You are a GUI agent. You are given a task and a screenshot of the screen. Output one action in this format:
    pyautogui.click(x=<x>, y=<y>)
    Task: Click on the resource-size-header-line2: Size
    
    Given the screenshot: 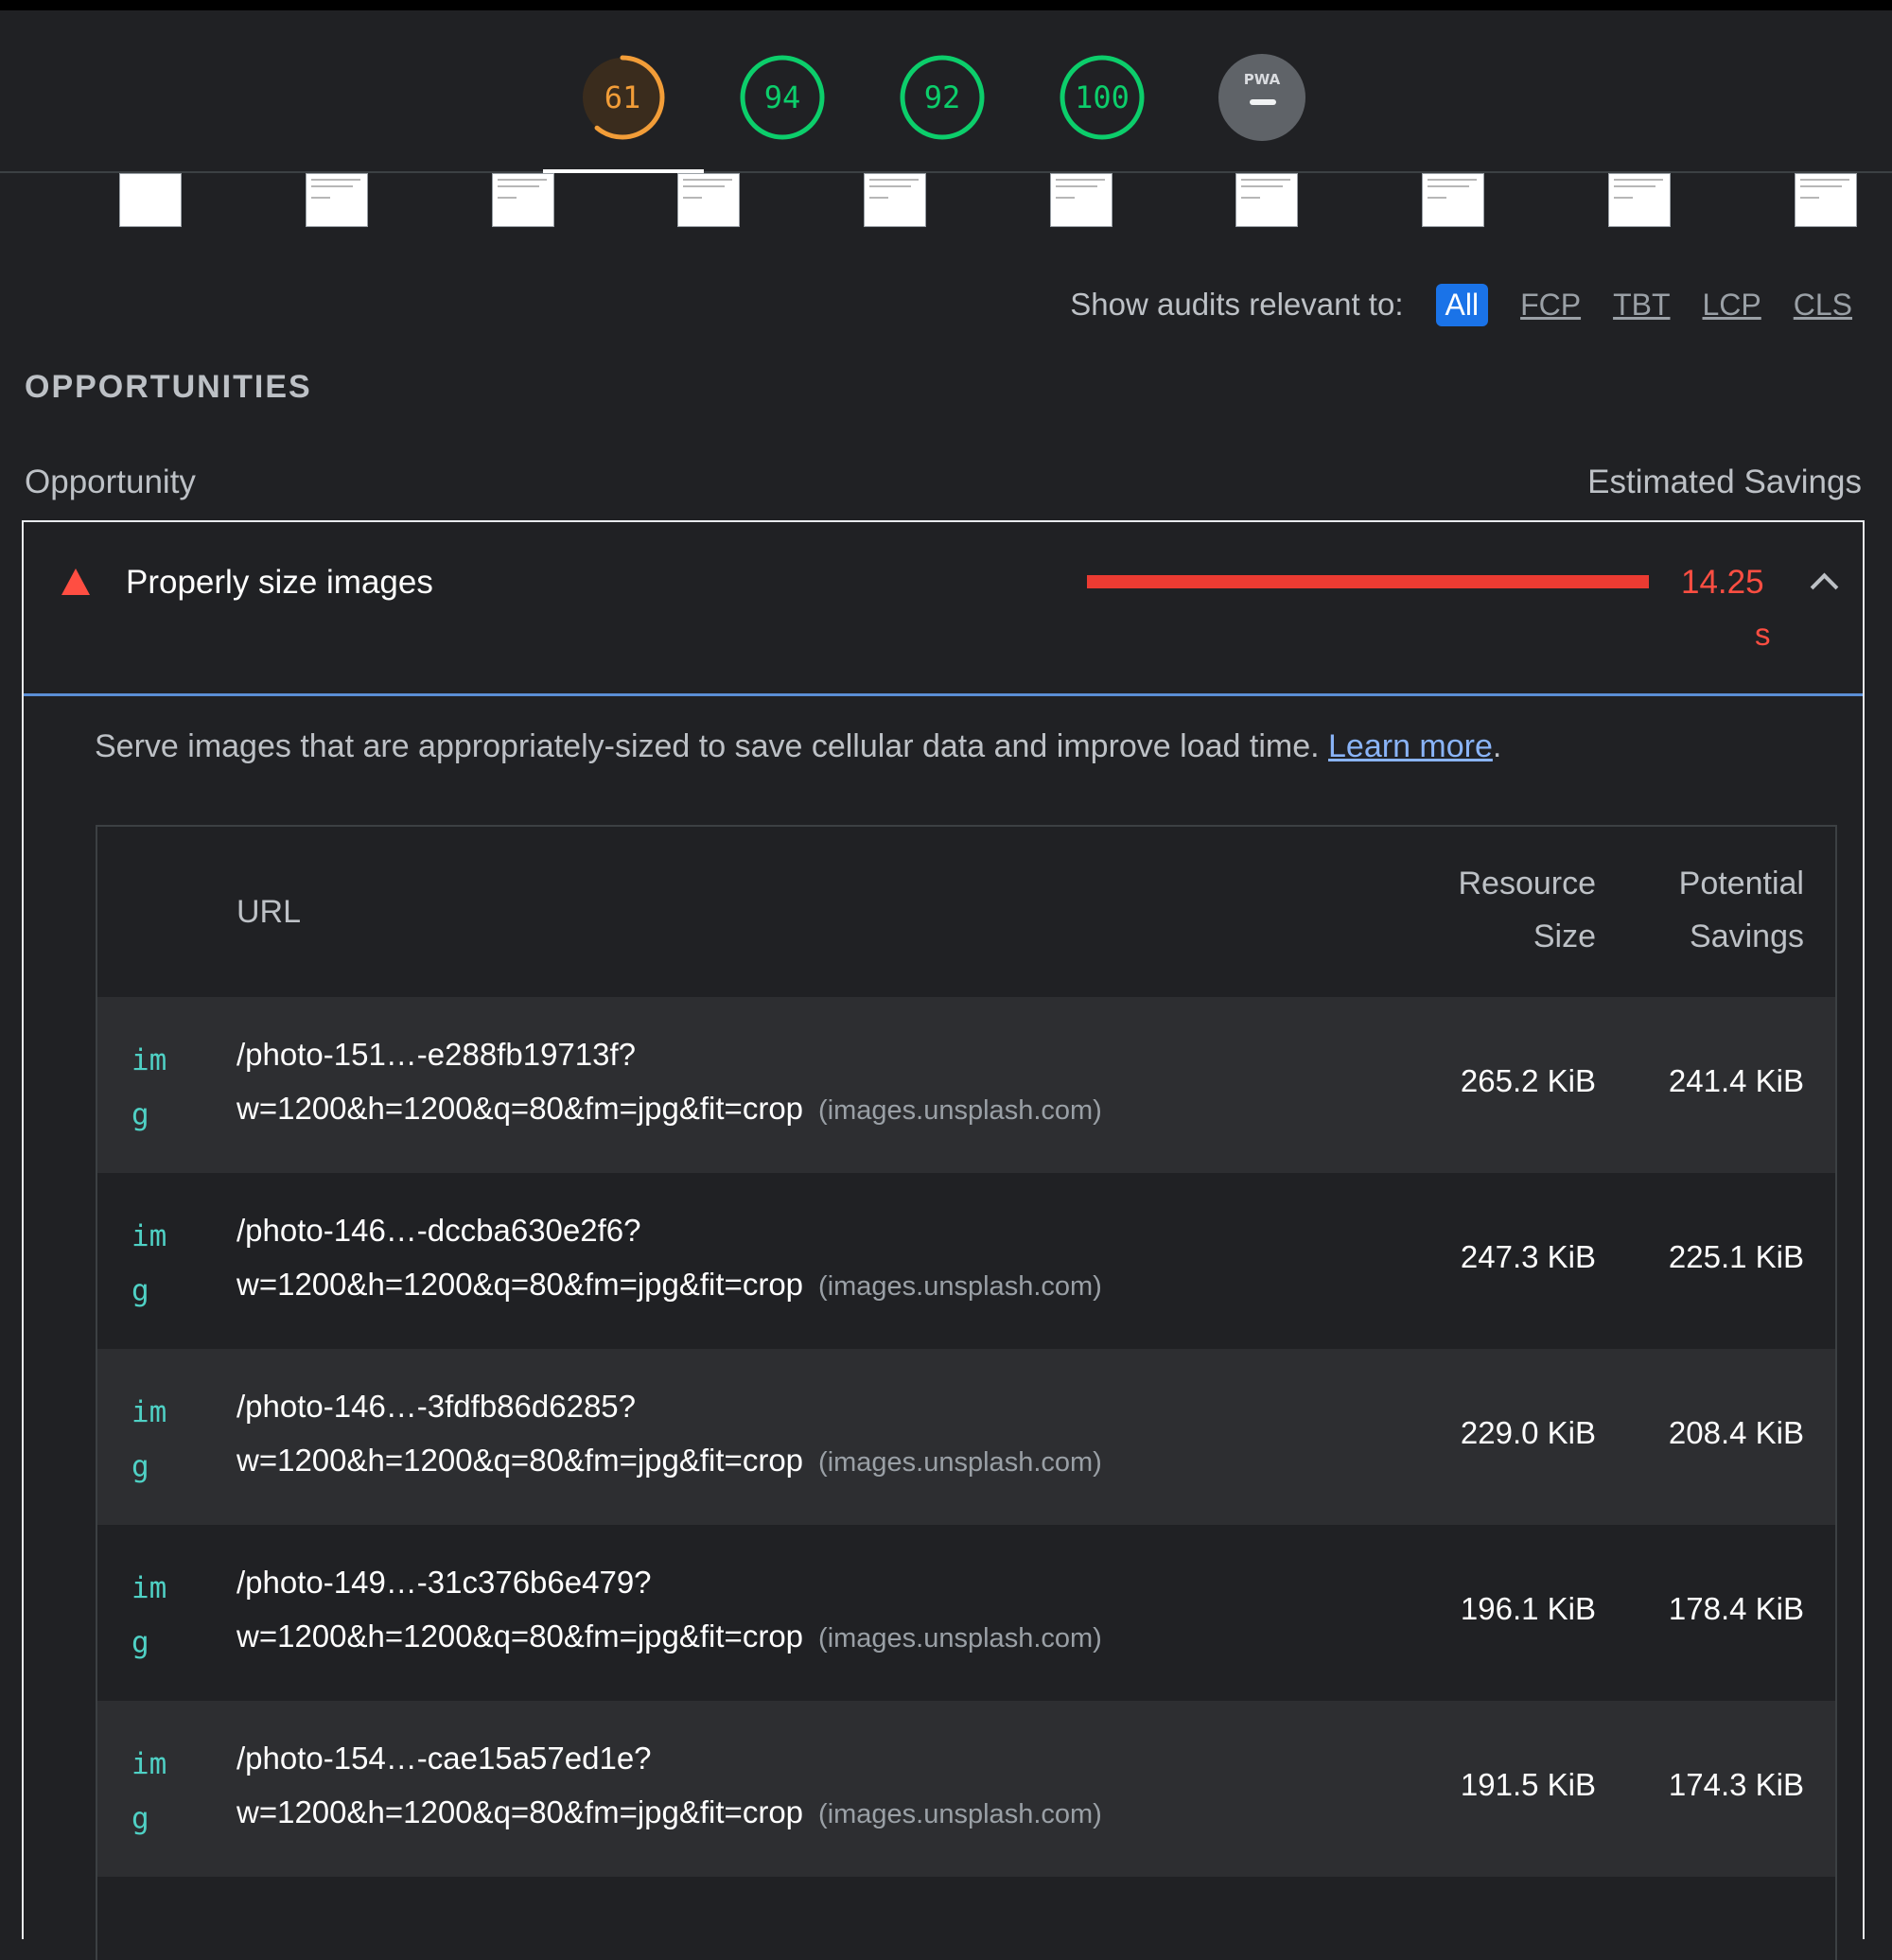 What is the action you would take?
    pyautogui.click(x=1564, y=936)
    